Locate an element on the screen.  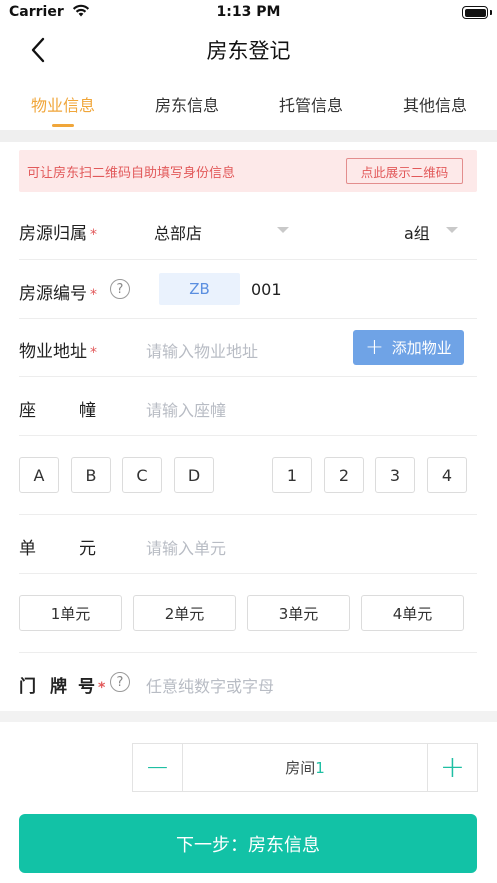
room-stepper: − 房间 1 + is located at coordinates (305, 767).